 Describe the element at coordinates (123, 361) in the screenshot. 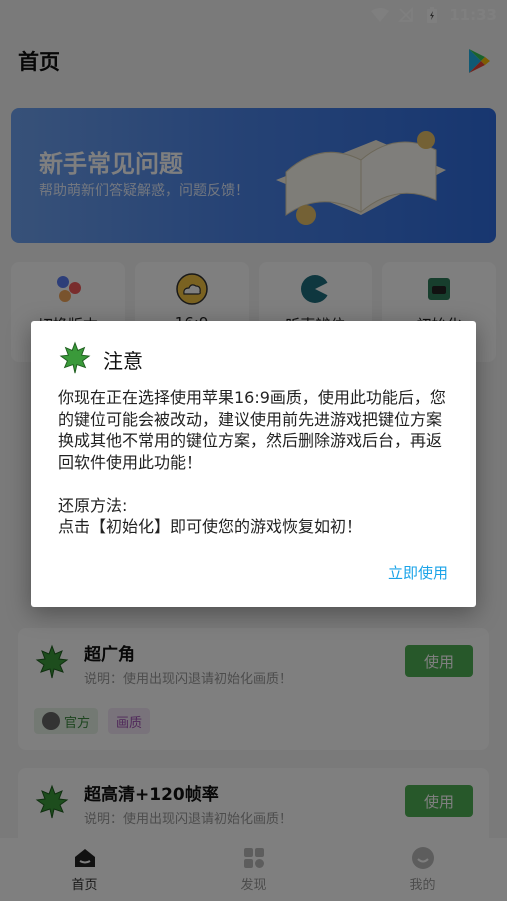

I see `dialog-title: 注意` at that location.